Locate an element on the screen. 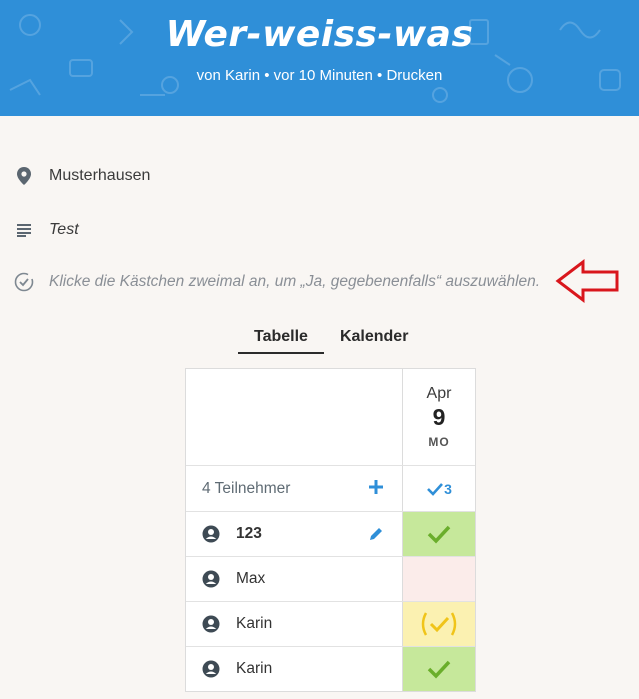  yes-count: 3 is located at coordinates (439, 489).